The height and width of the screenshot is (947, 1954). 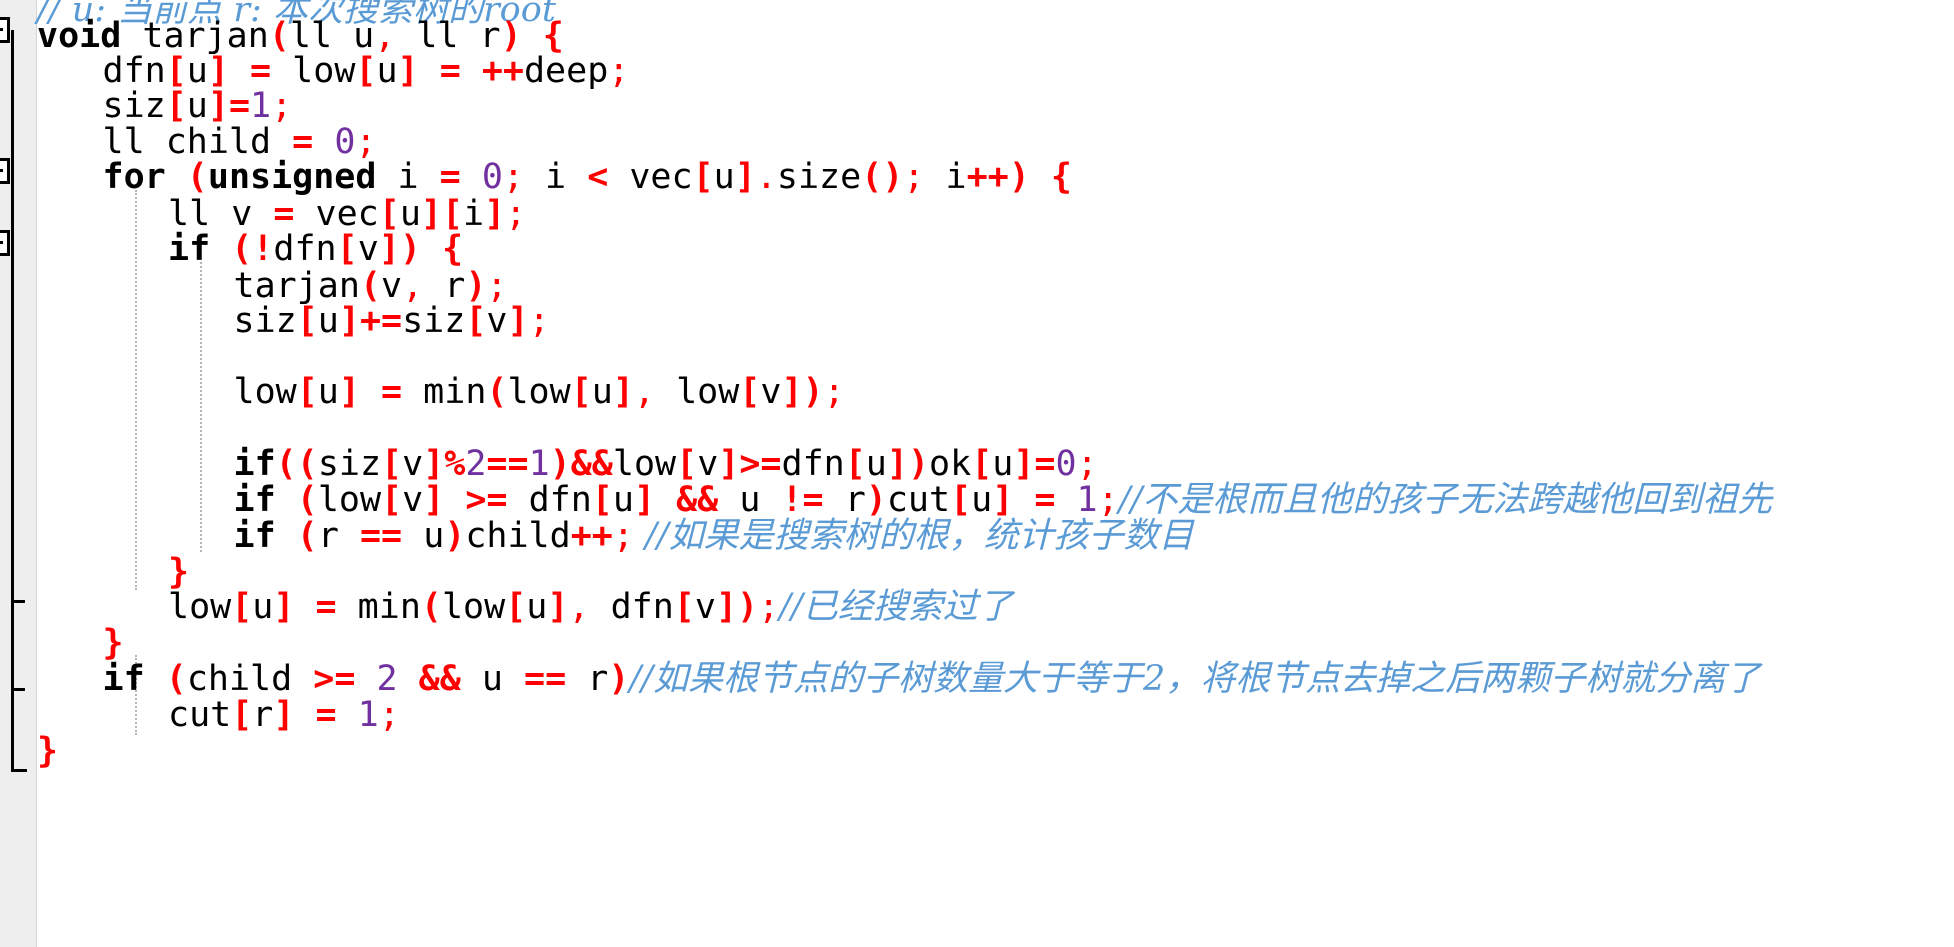 I want to click on token-cmt: //已经搜索过了, so click(x=896, y=607).